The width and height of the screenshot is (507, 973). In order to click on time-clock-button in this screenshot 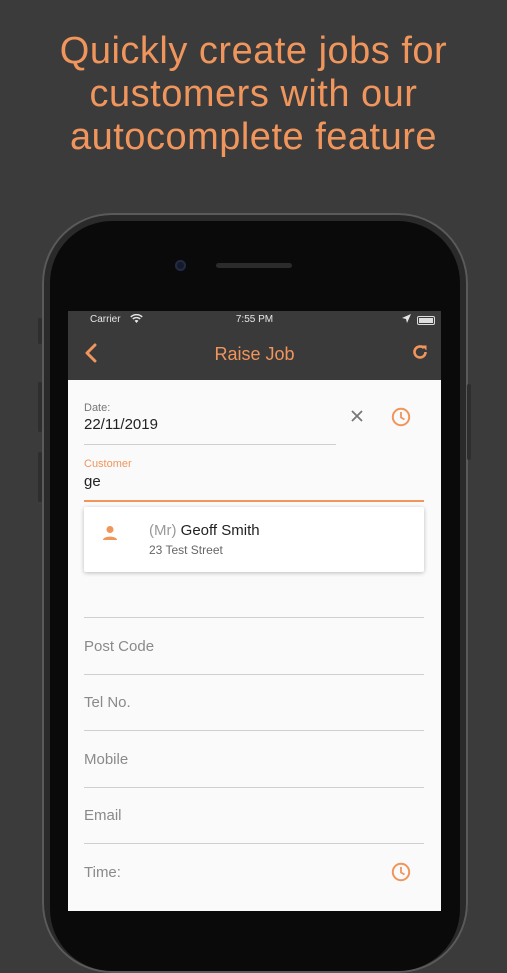, I will do `click(401, 874)`.